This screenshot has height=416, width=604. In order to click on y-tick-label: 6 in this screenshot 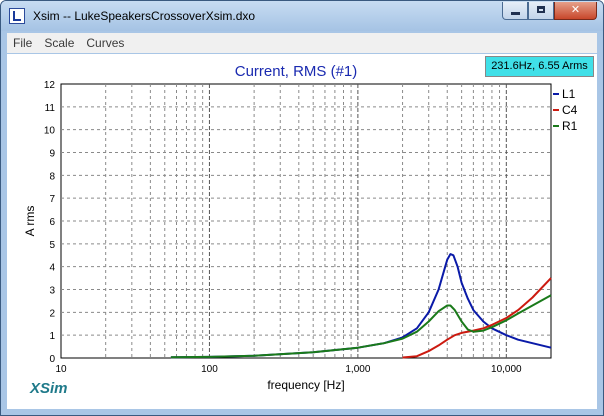, I will do `click(52, 222)`.